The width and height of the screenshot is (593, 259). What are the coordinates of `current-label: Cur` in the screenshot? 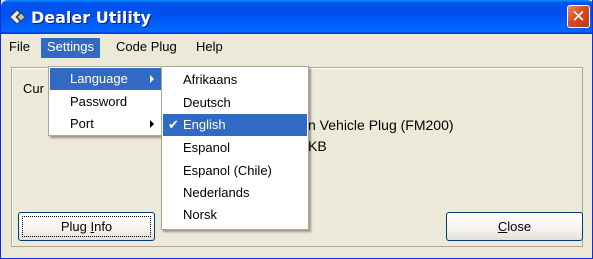 It's located at (33, 88).